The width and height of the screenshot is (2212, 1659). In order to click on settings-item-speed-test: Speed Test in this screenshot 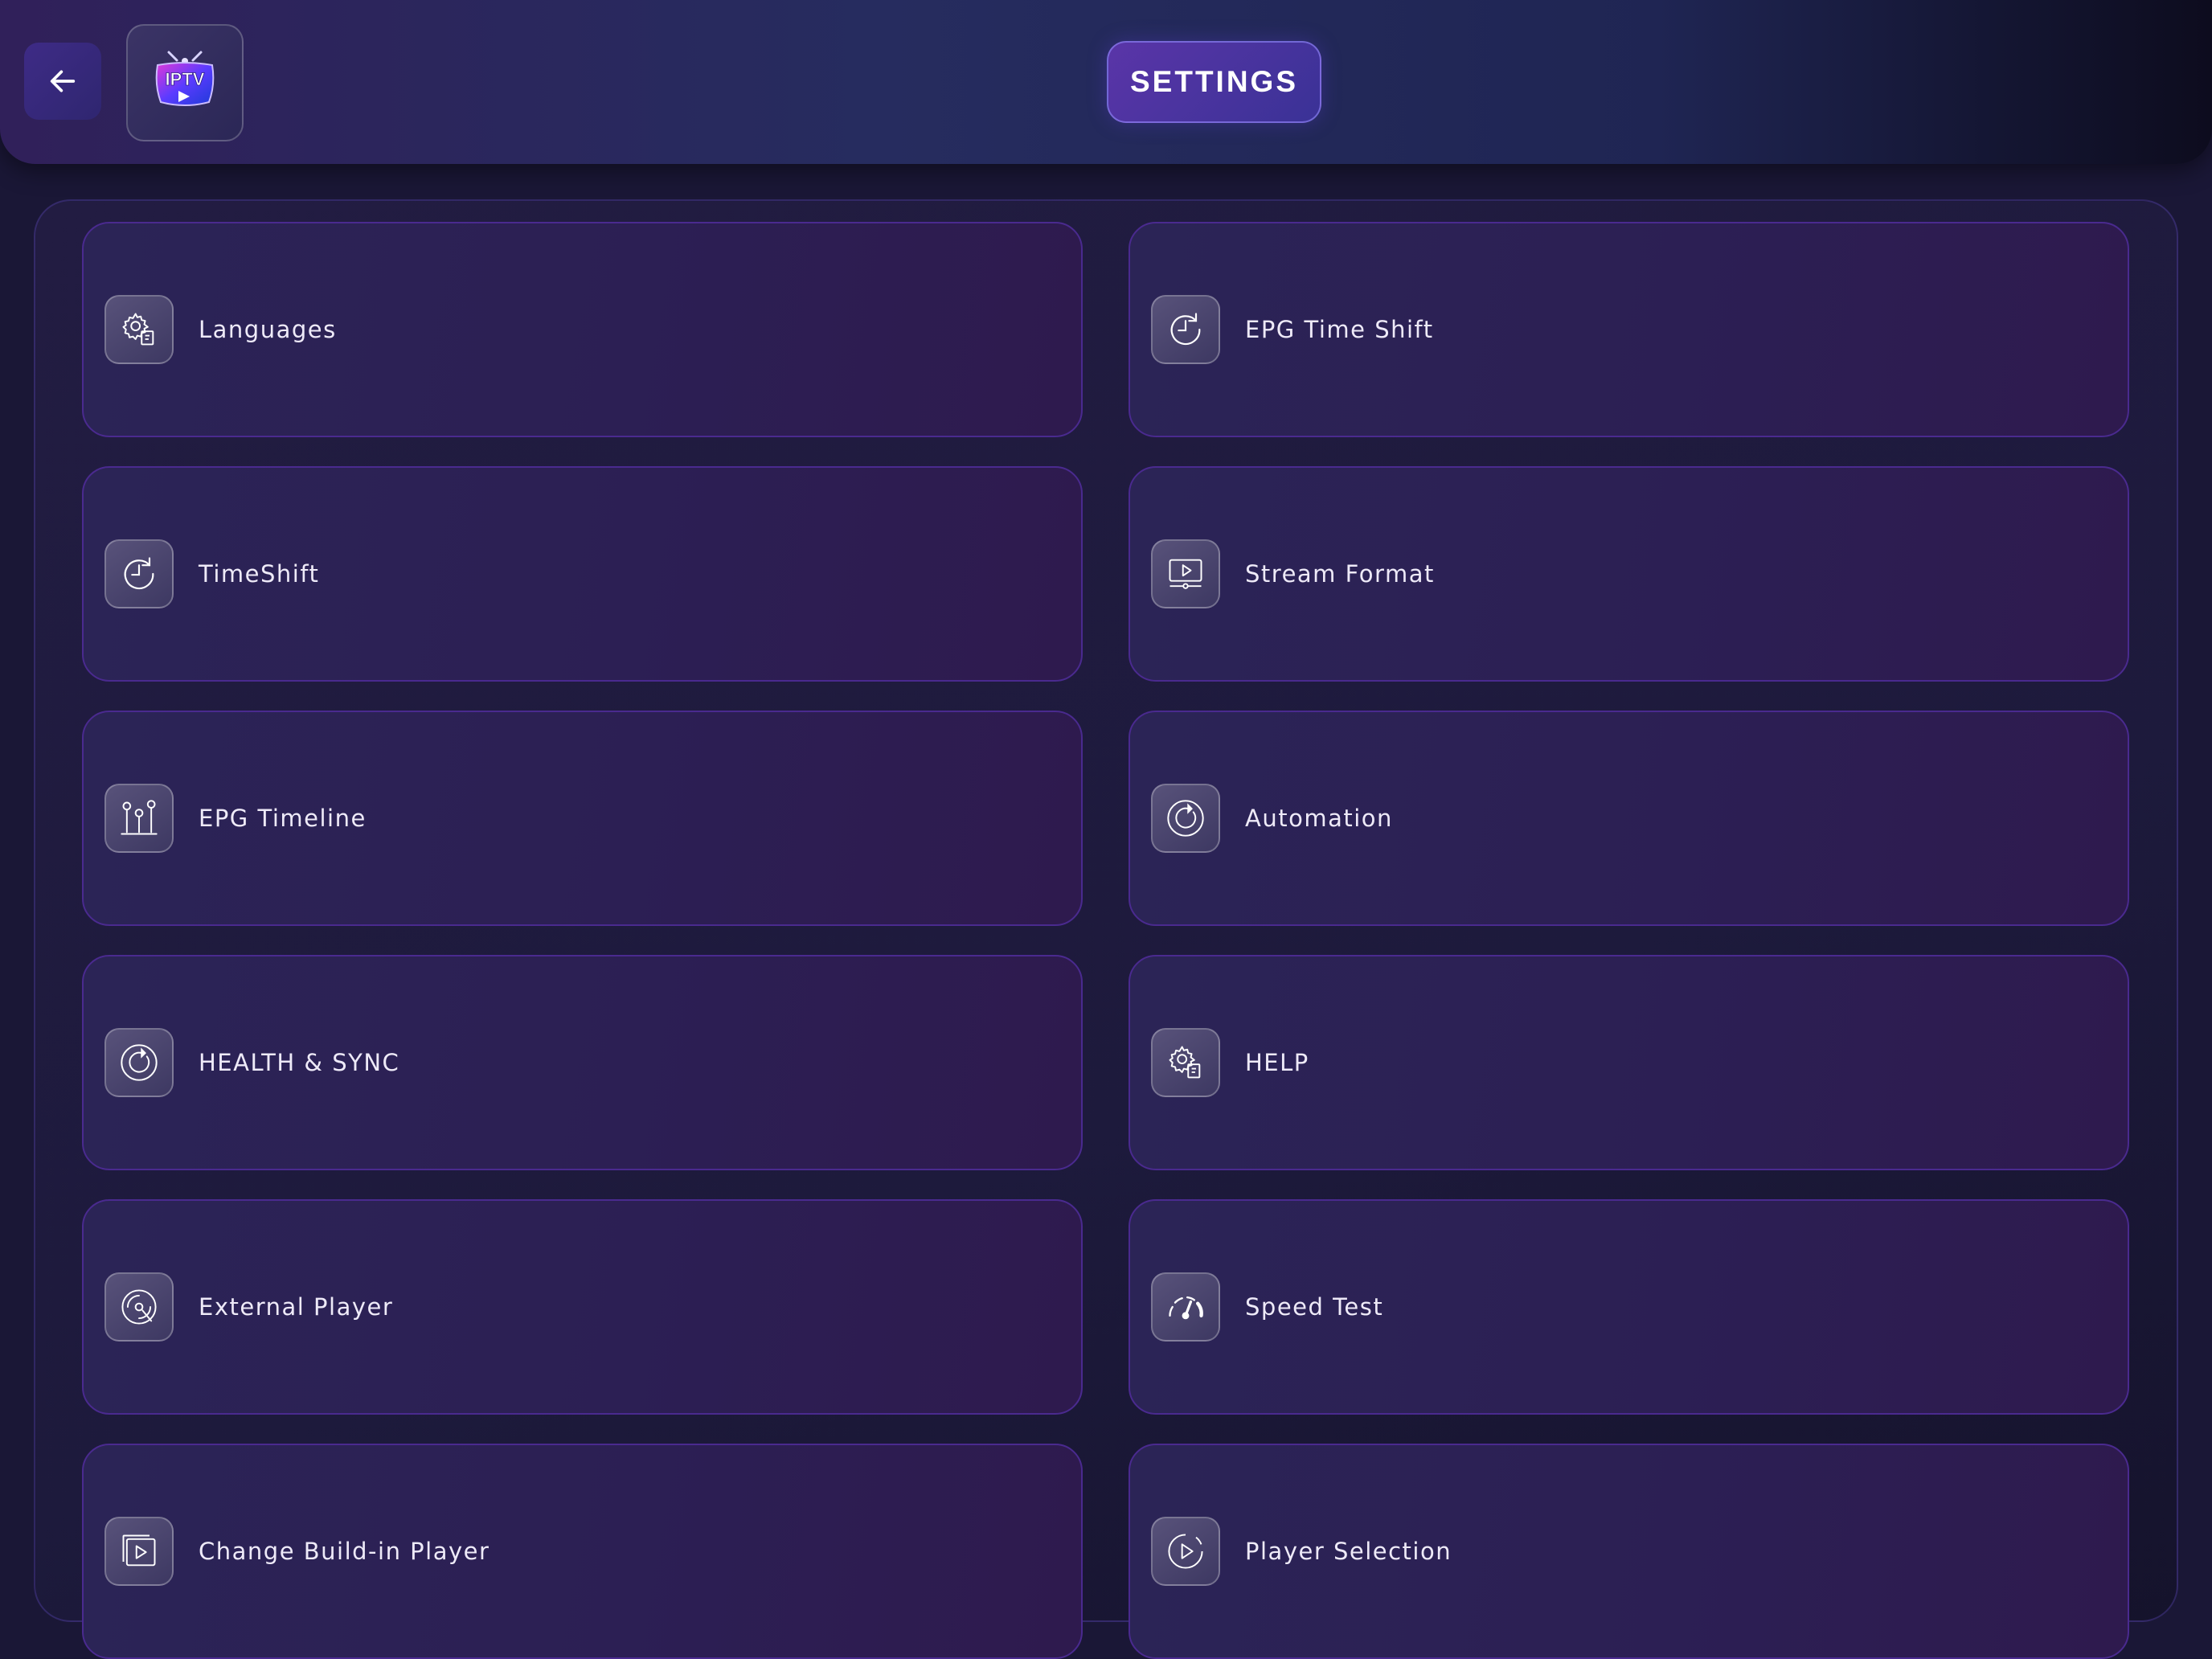, I will do `click(1629, 1307)`.